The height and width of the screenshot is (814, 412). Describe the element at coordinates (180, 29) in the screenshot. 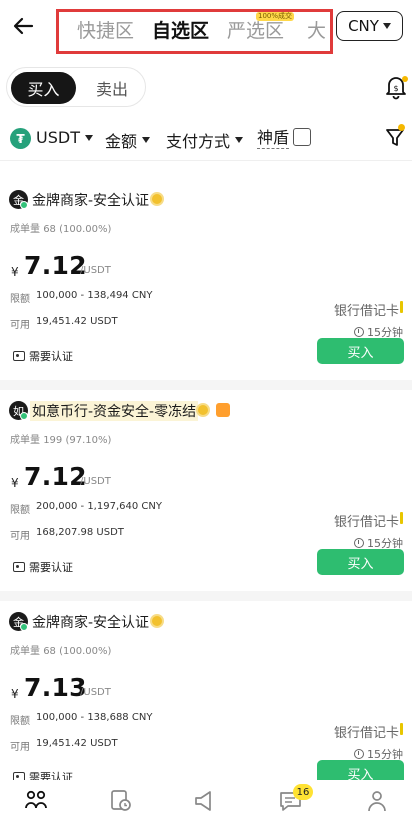

I see `tab-custom-zone: 自选区` at that location.